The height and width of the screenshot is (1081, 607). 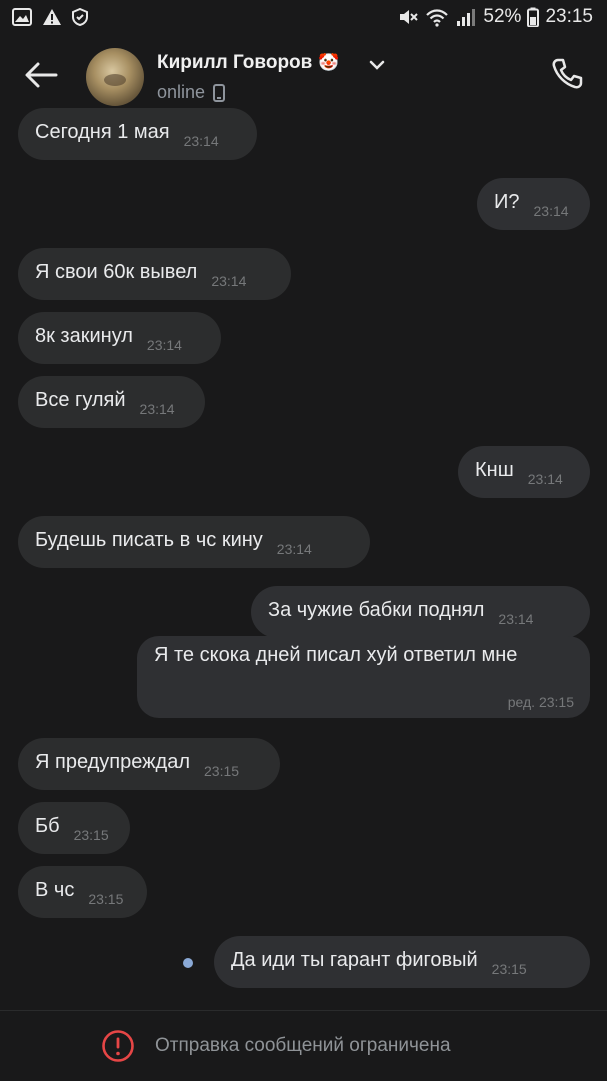 What do you see at coordinates (409, 17) in the screenshot?
I see `mute-icon` at bounding box center [409, 17].